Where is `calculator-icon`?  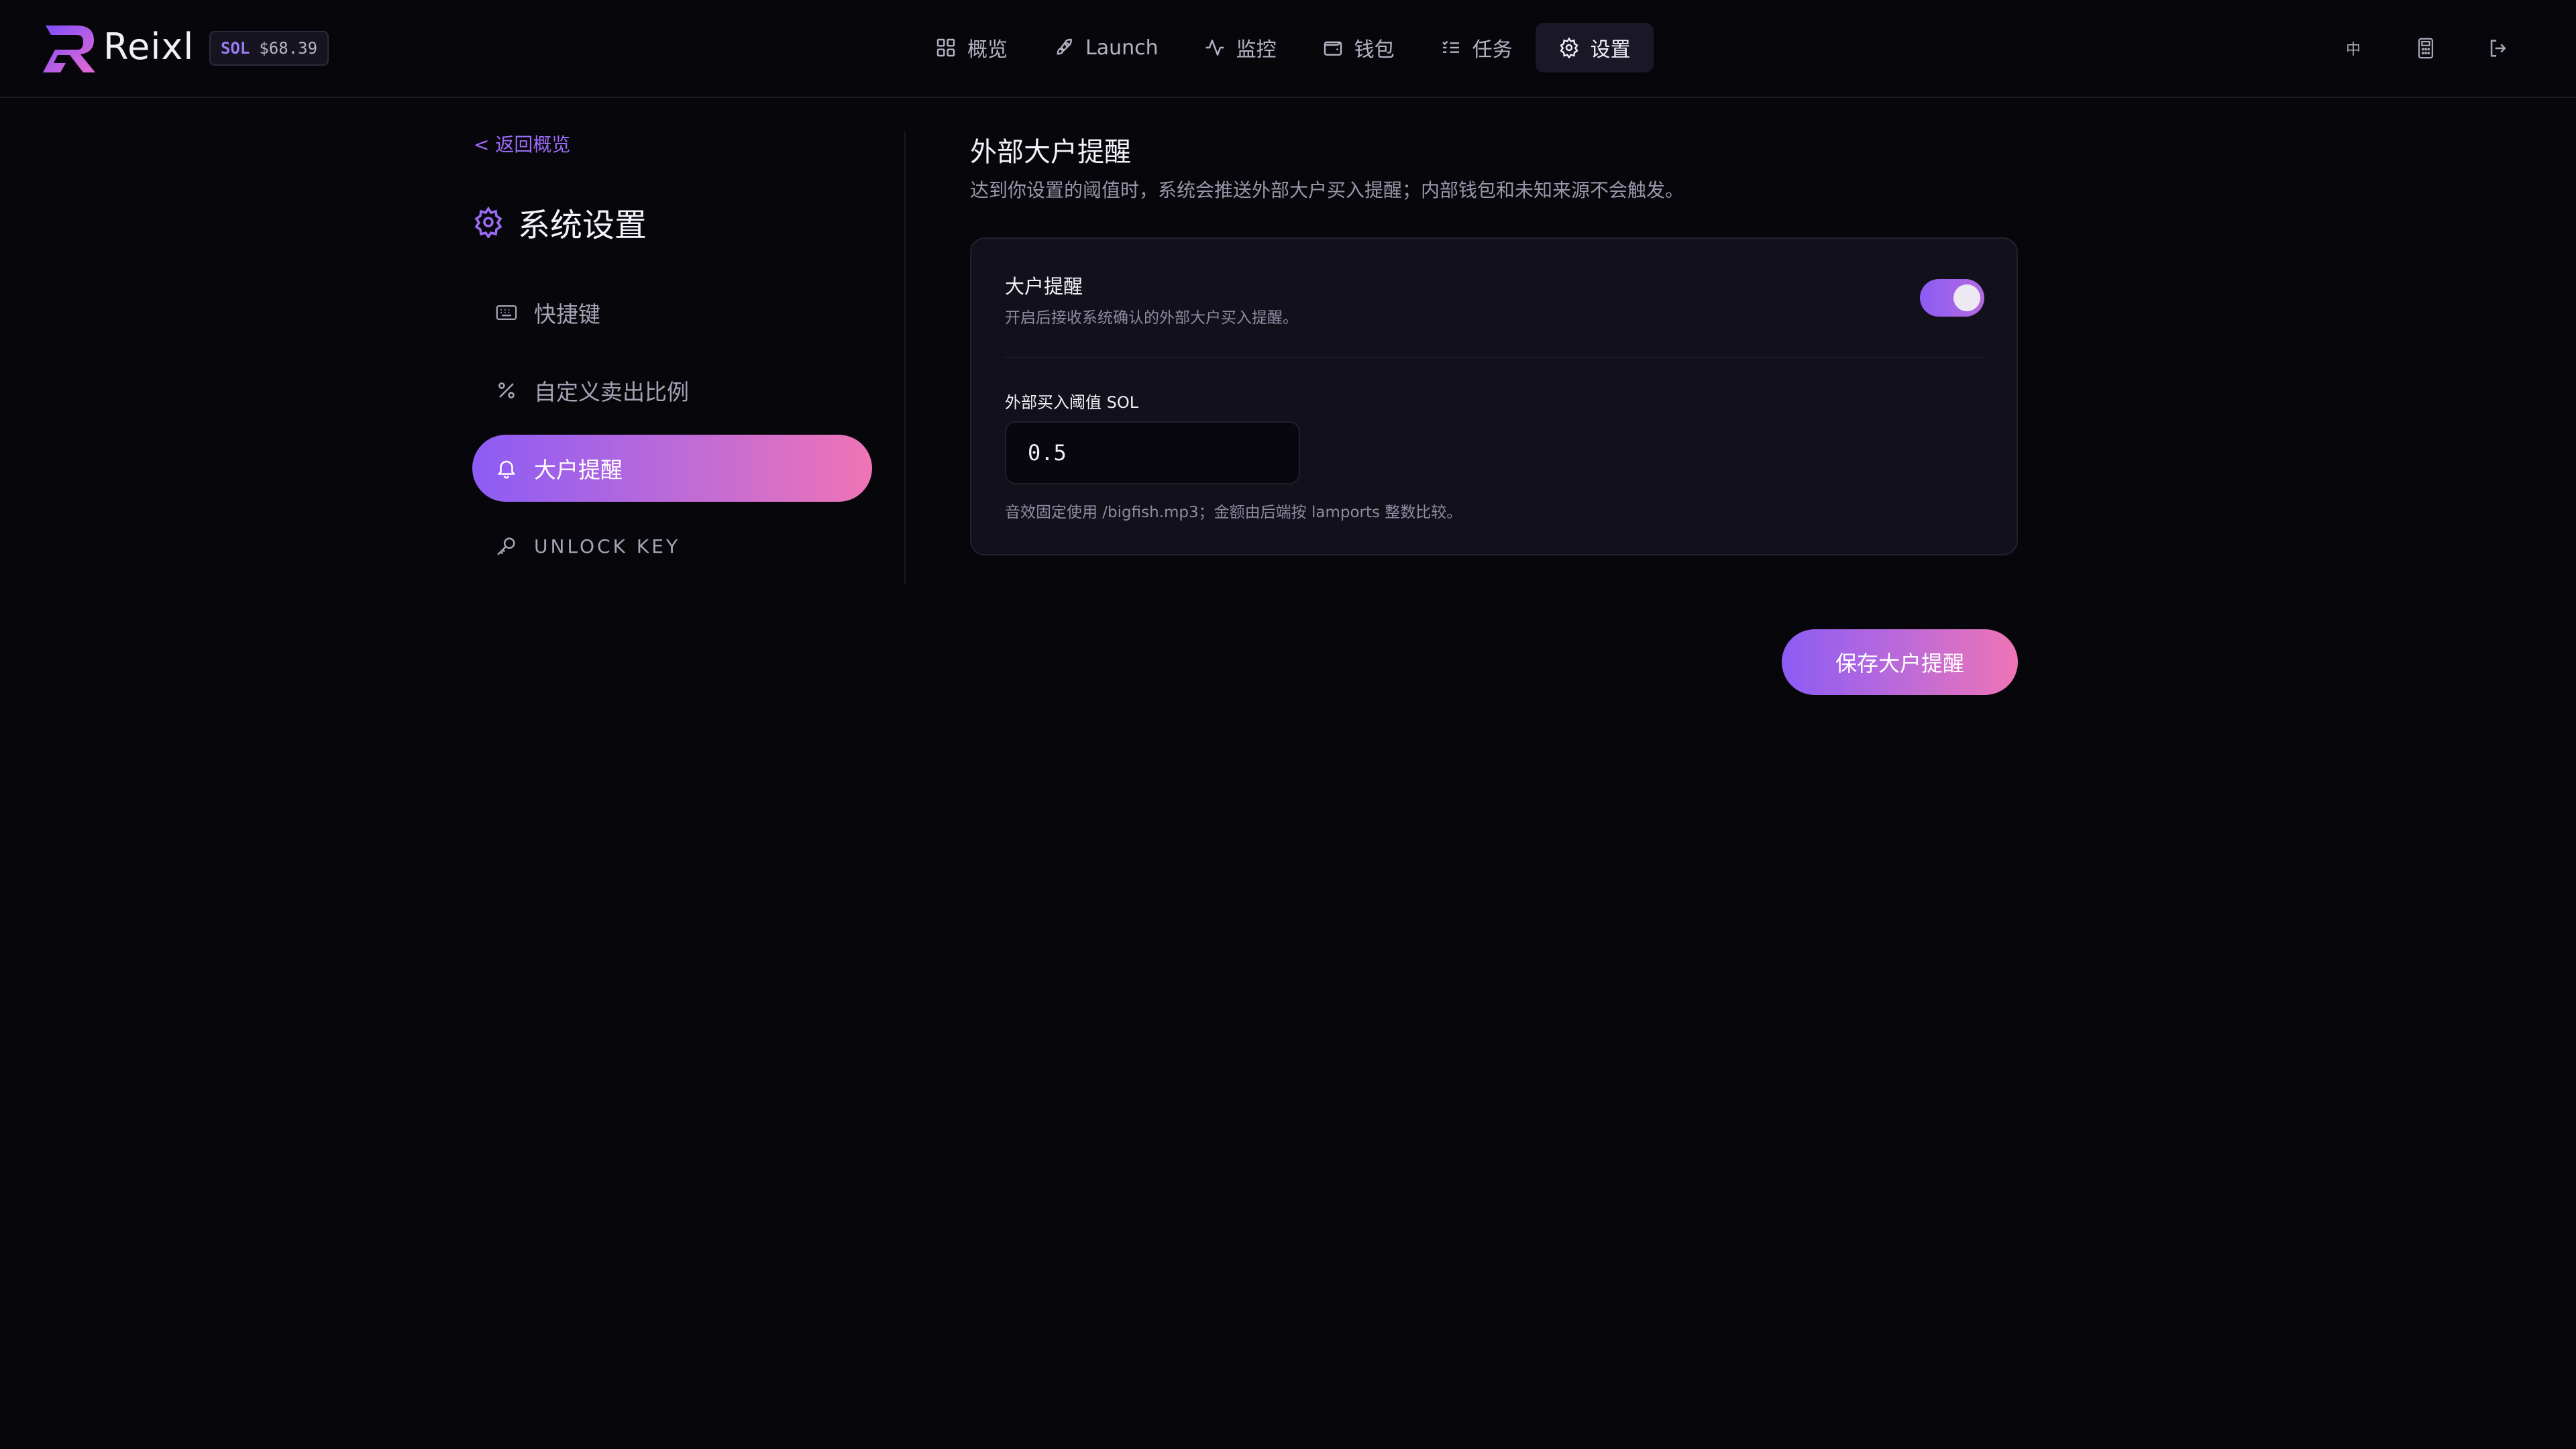 calculator-icon is located at coordinates (2426, 48).